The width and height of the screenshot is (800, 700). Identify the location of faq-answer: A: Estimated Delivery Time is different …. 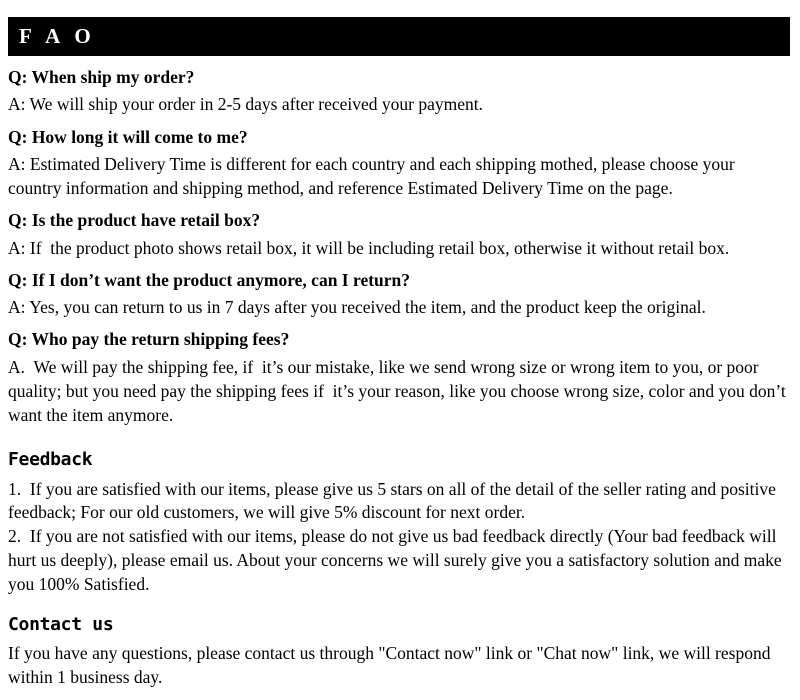
(374, 176).